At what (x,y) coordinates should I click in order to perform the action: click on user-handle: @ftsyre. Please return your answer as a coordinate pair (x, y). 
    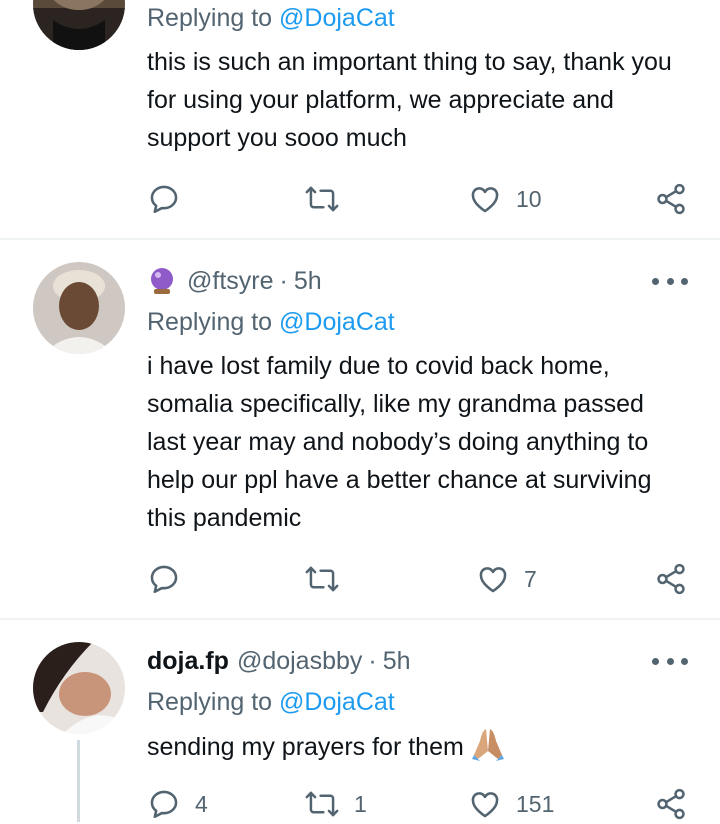
    Looking at the image, I should click on (230, 281).